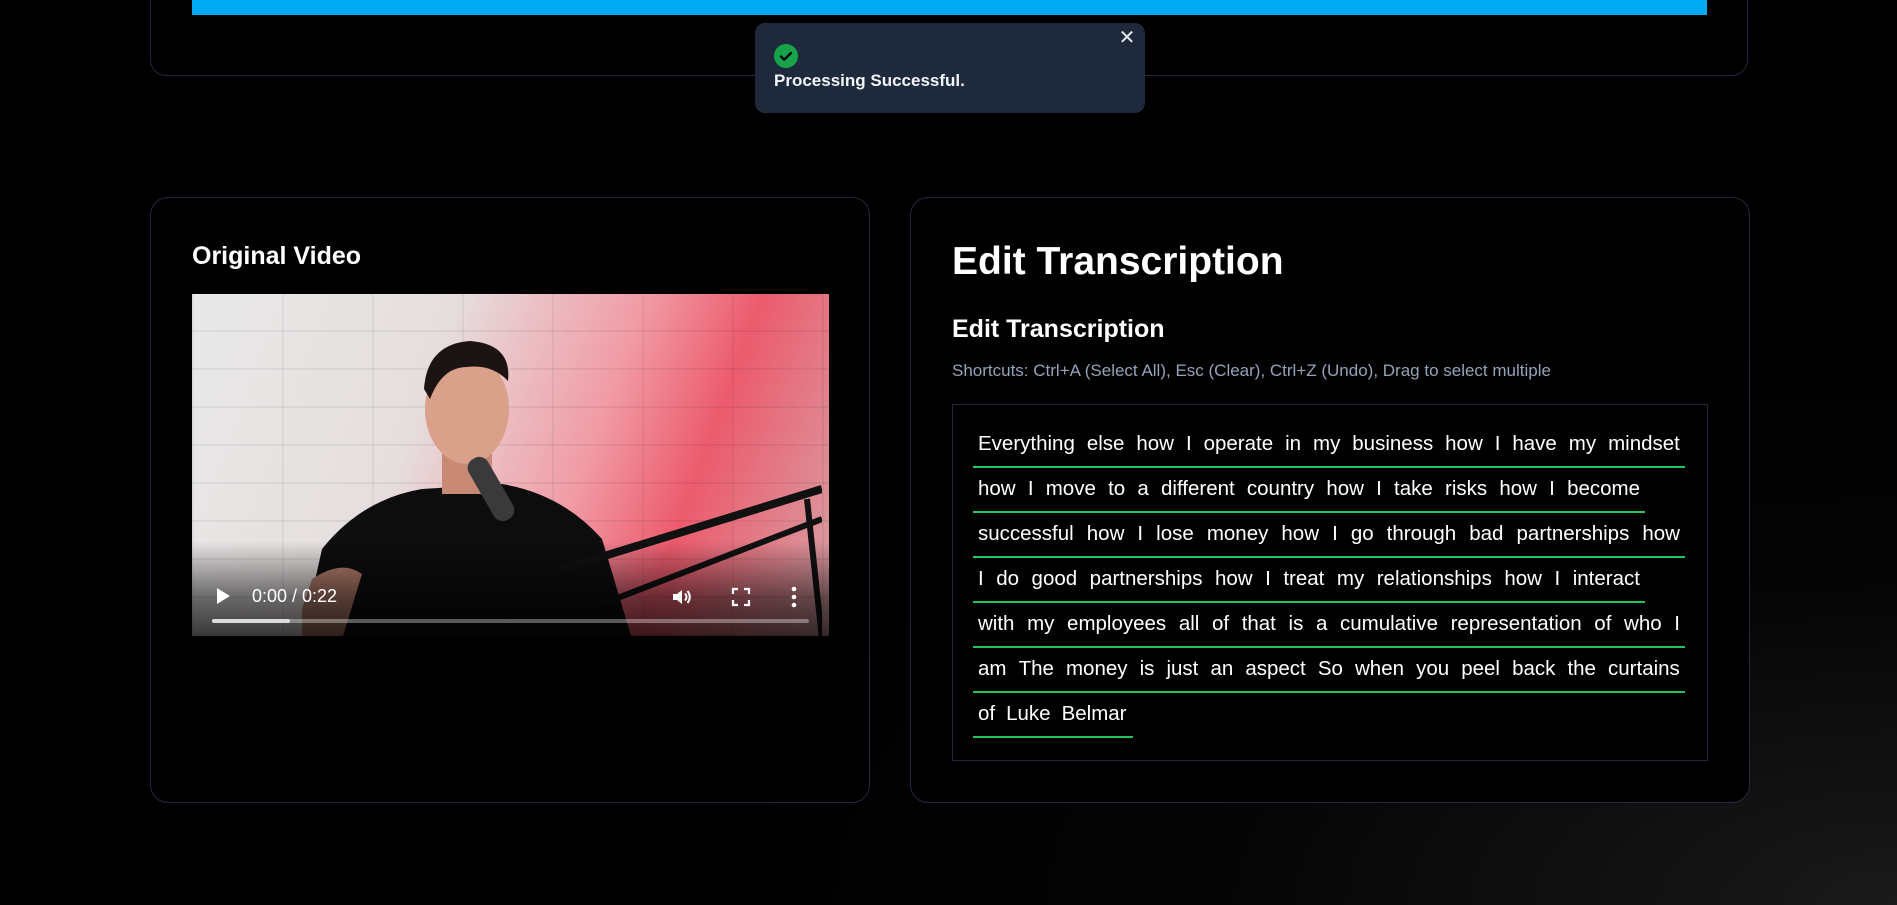 The width and height of the screenshot is (1897, 905). What do you see at coordinates (510, 621) in the screenshot?
I see `video-seek-bar` at bounding box center [510, 621].